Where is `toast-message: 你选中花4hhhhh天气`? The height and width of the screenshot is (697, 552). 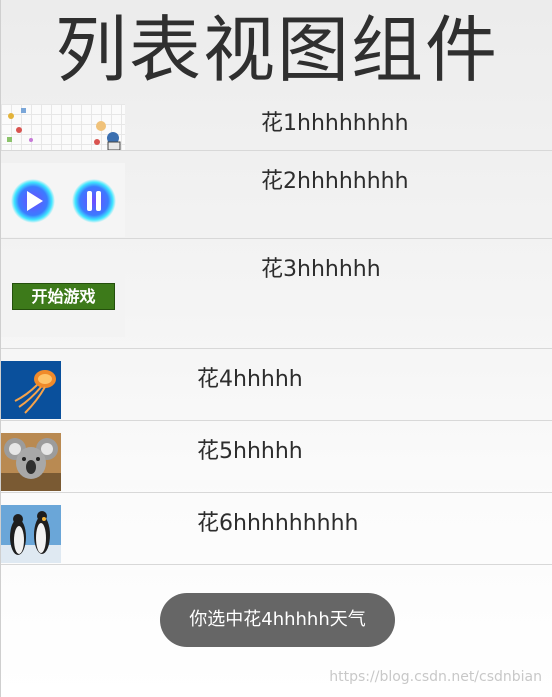 toast-message: 你选中花4hhhhh天气 is located at coordinates (277, 620).